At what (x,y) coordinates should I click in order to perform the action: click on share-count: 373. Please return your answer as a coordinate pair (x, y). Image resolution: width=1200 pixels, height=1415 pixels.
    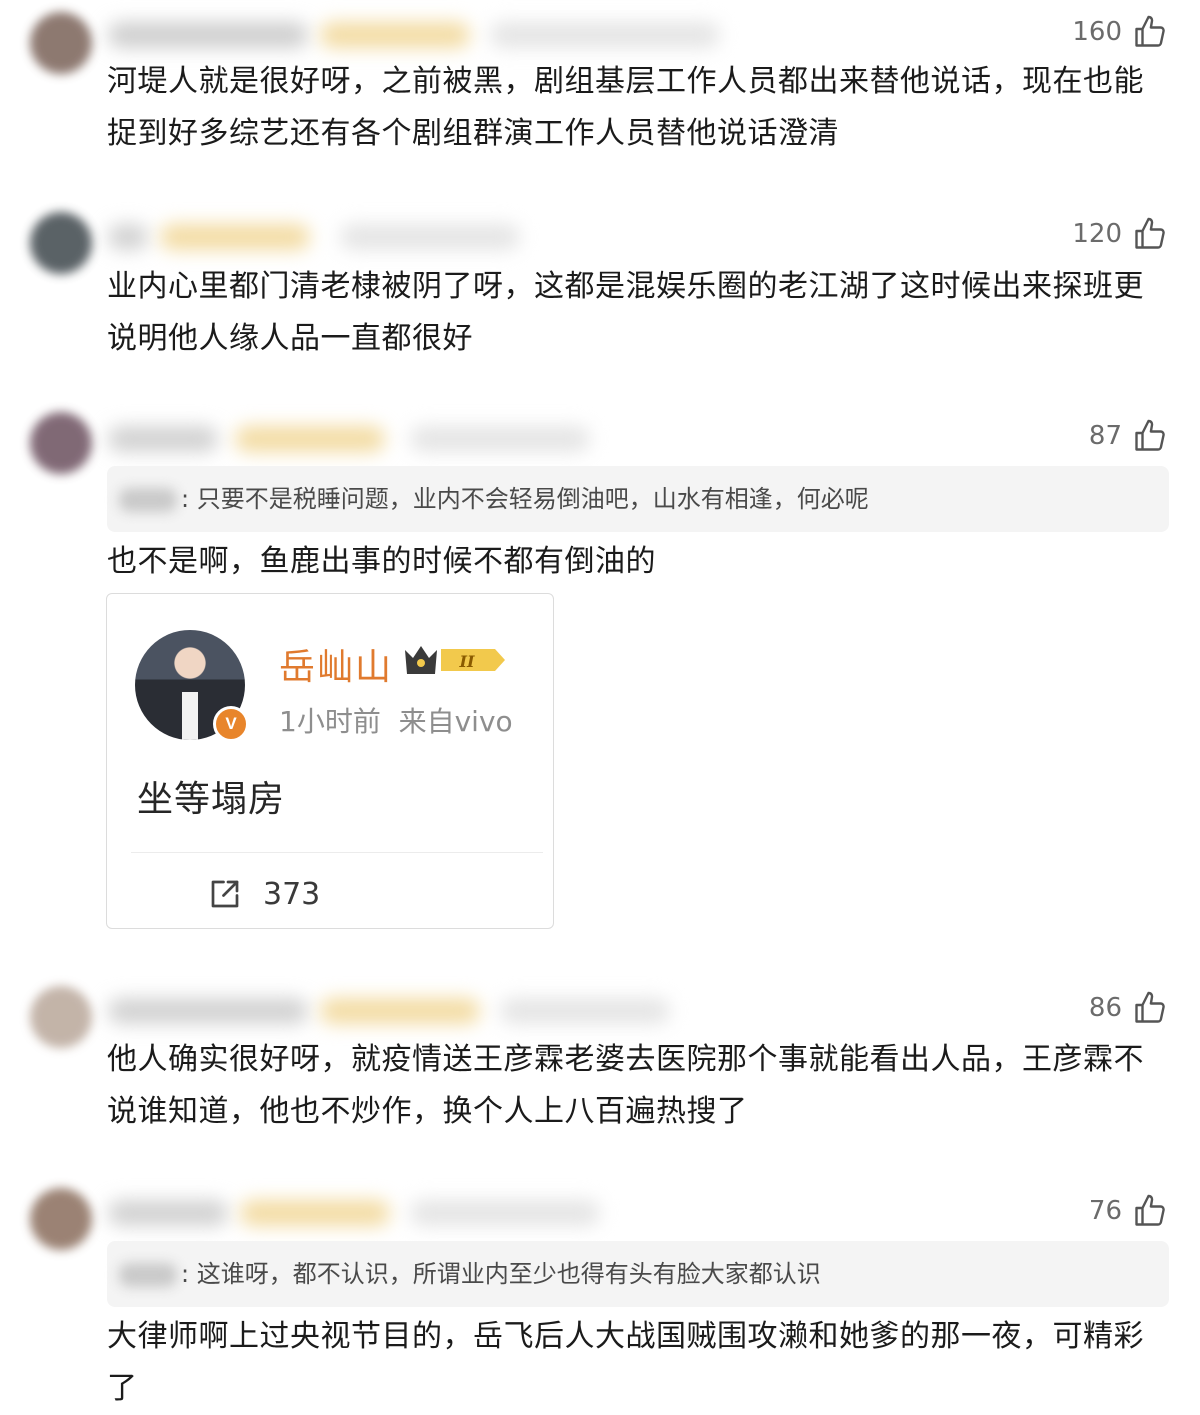
    Looking at the image, I should click on (292, 894).